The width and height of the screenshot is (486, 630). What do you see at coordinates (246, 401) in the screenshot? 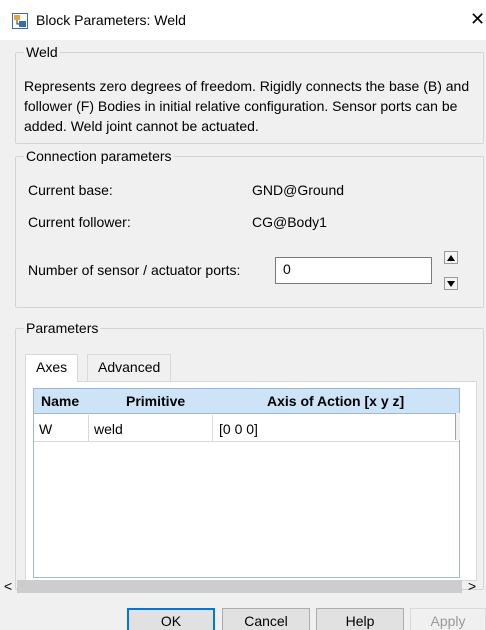
I see `table-header: Name Primitive Axis of Action [x y z]` at bounding box center [246, 401].